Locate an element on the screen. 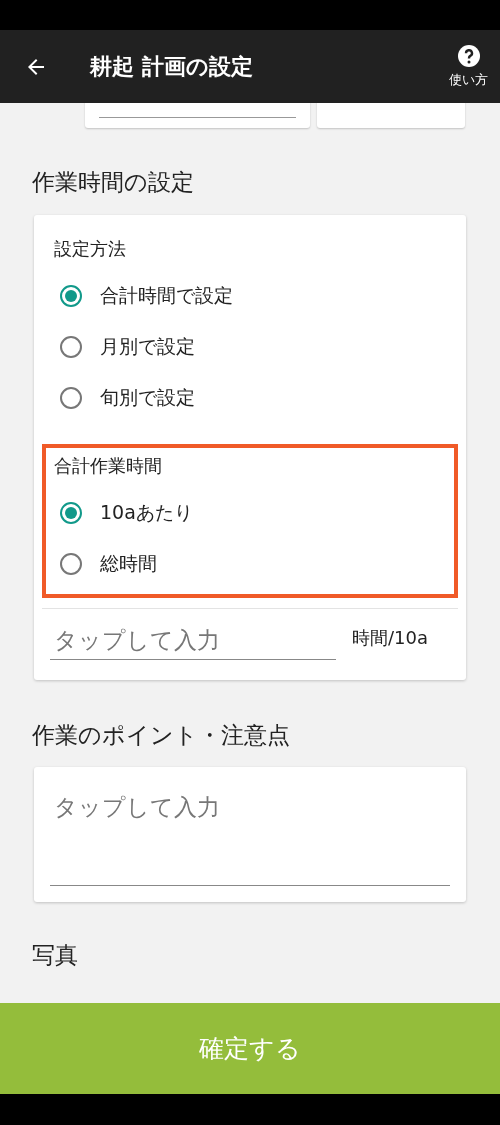  option-label: 合計時間で設定 is located at coordinates (166, 296).